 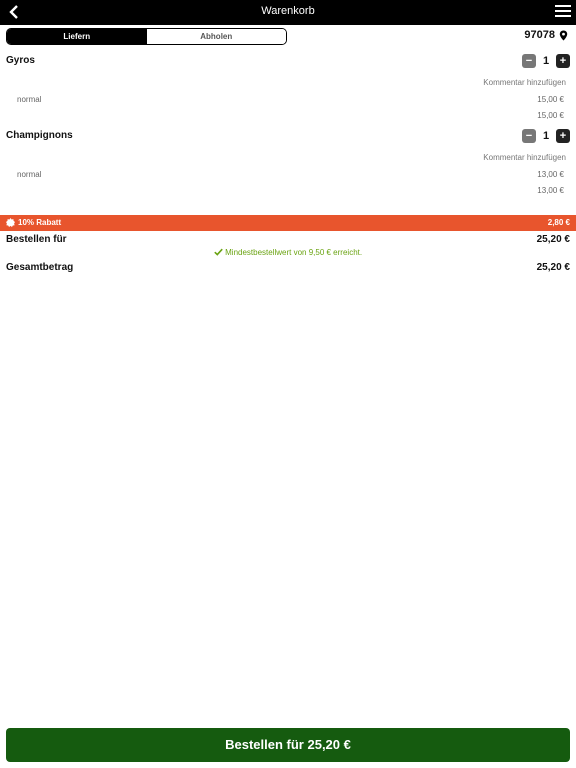 I want to click on discount-amount: 2,80 €, so click(x=558, y=222).